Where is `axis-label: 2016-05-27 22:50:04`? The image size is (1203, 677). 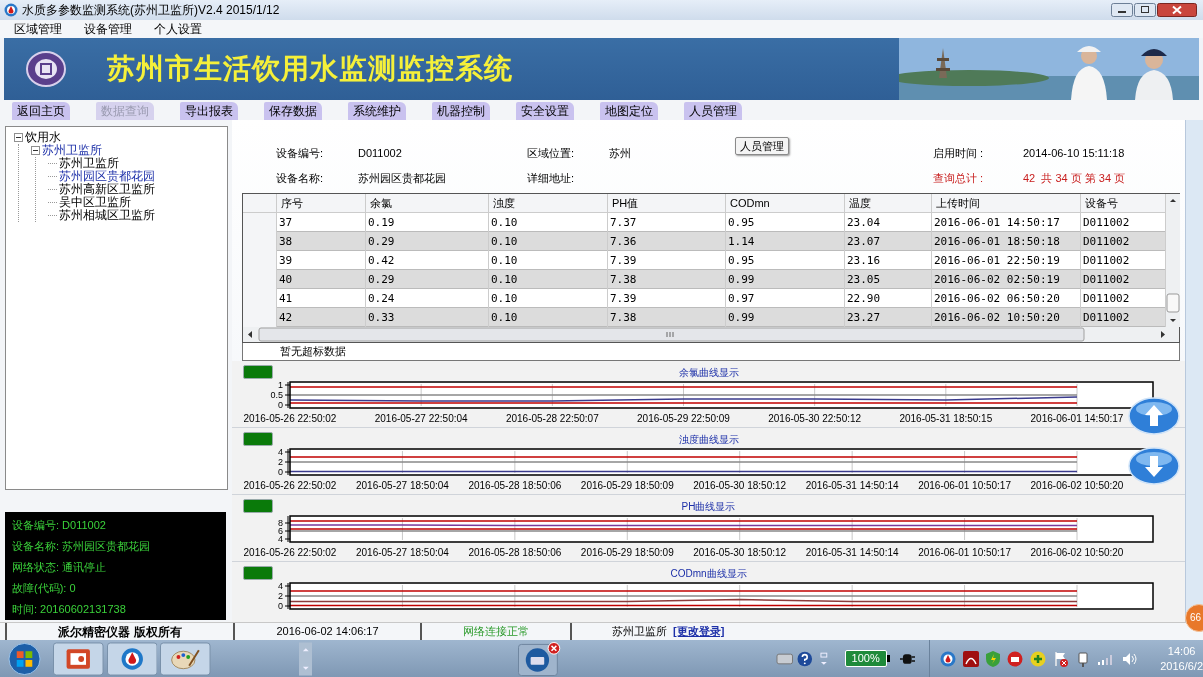
axis-label: 2016-05-27 22:50:04 is located at coordinates (421, 418).